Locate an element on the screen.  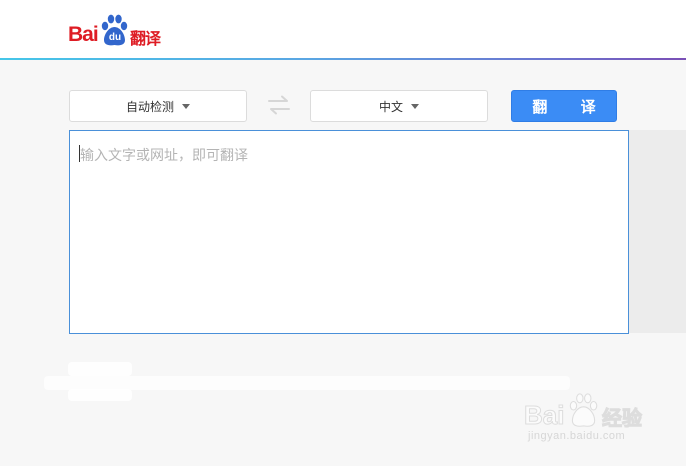
watermark-url: jingyan.baidu.com is located at coordinates (577, 436).